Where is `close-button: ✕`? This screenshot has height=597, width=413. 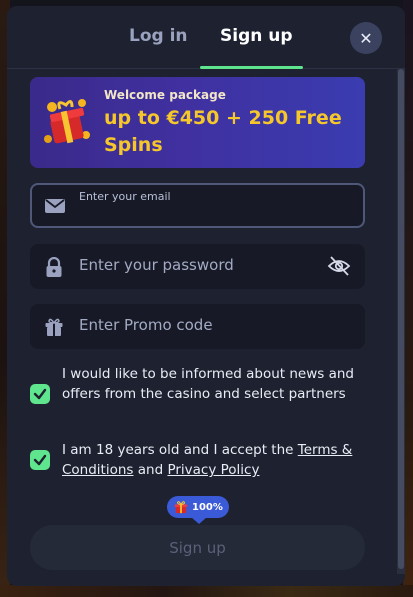
close-button: ✕ is located at coordinates (366, 38).